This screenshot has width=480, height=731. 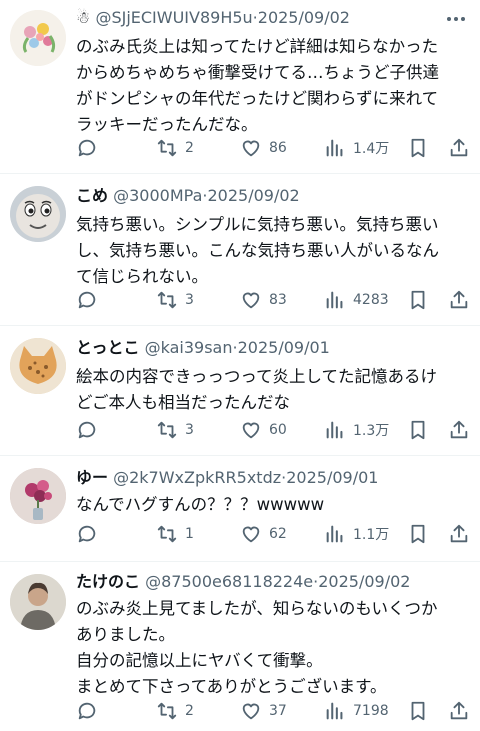 I want to click on like-count: 37, so click(x=278, y=711).